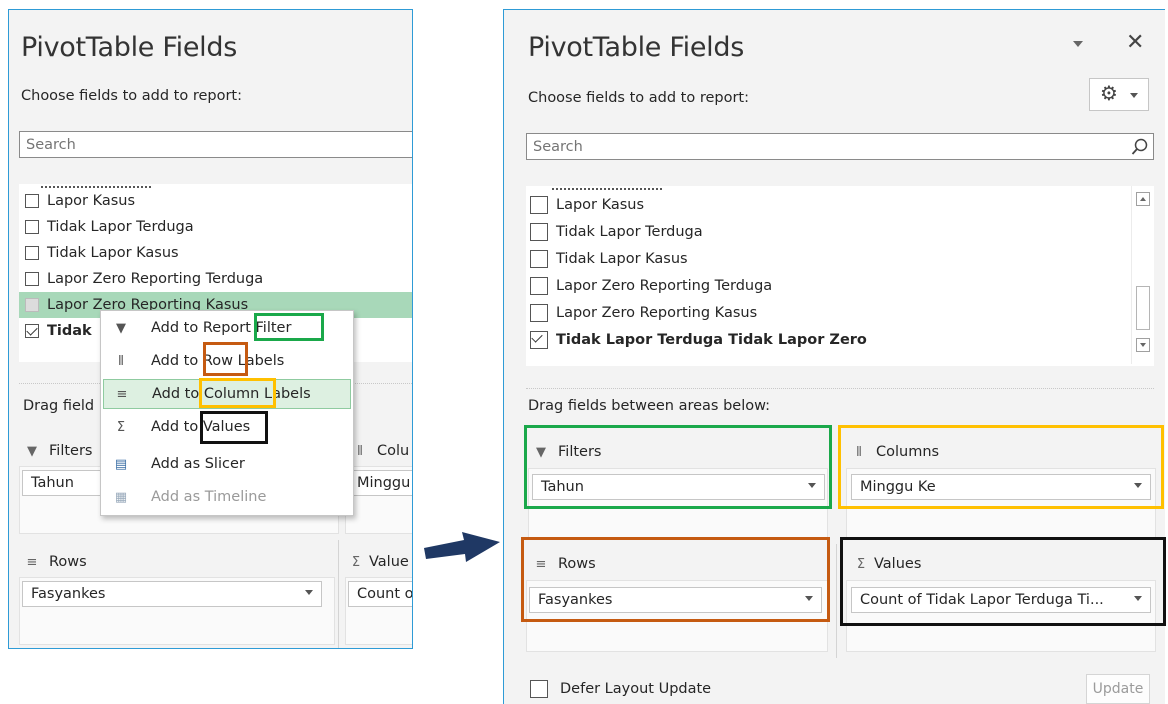 This screenshot has height=704, width=1168. I want to click on left-search-input, so click(216, 144).